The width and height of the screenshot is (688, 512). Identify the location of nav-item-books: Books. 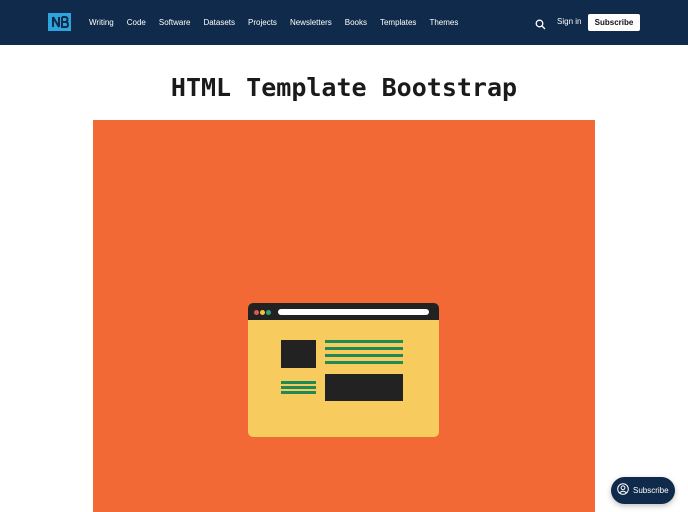
(356, 22).